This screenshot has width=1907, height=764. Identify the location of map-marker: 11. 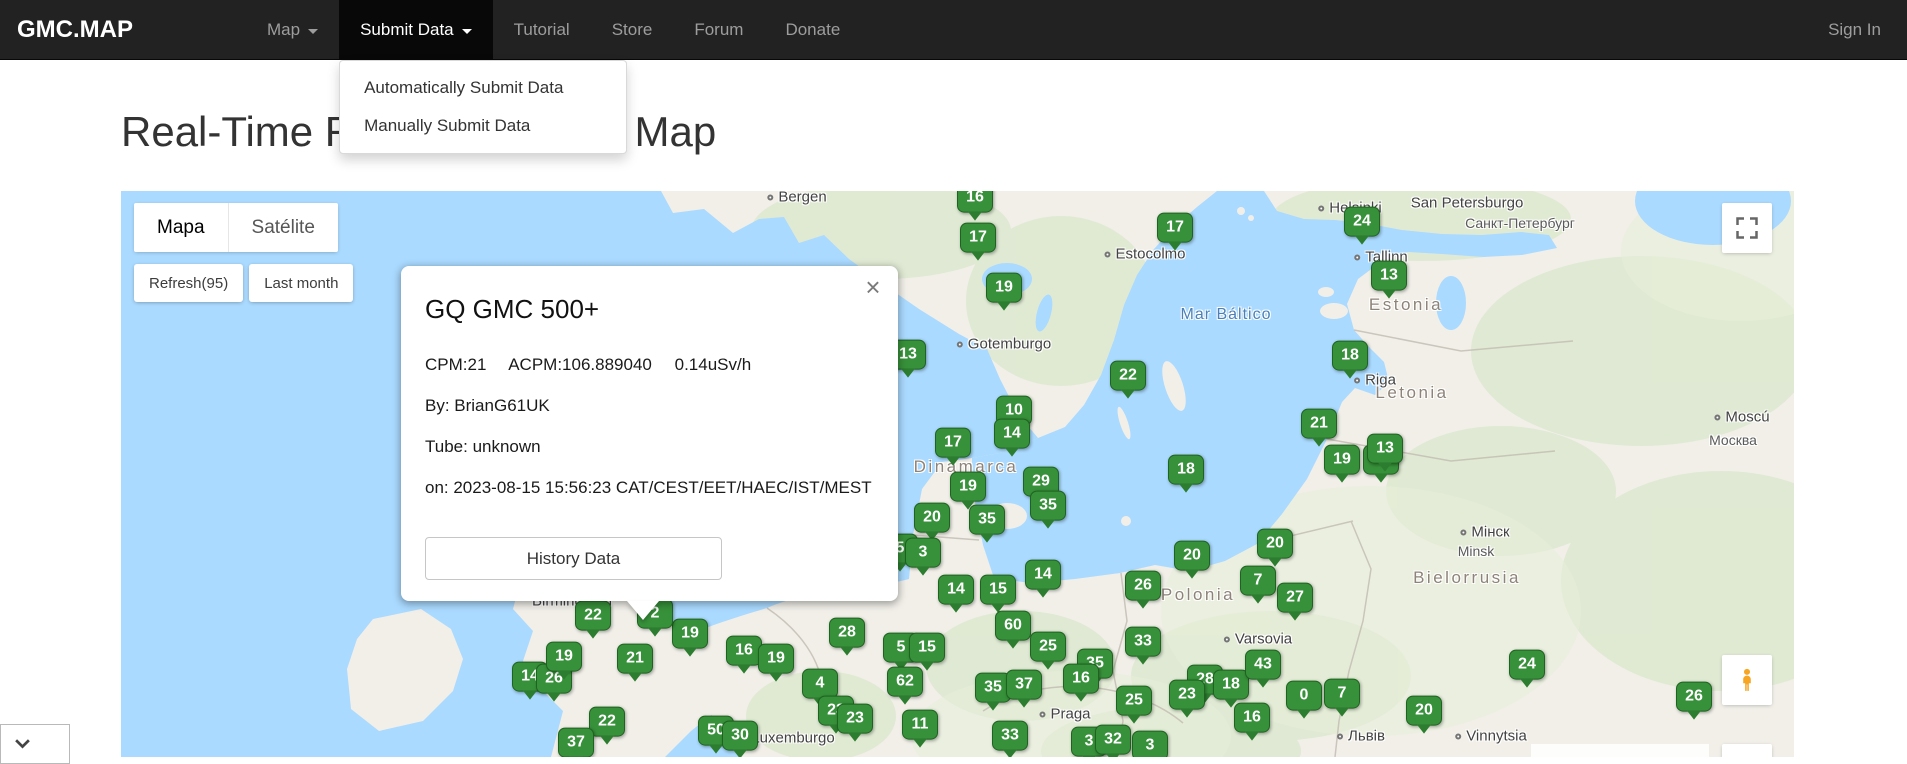
(920, 724).